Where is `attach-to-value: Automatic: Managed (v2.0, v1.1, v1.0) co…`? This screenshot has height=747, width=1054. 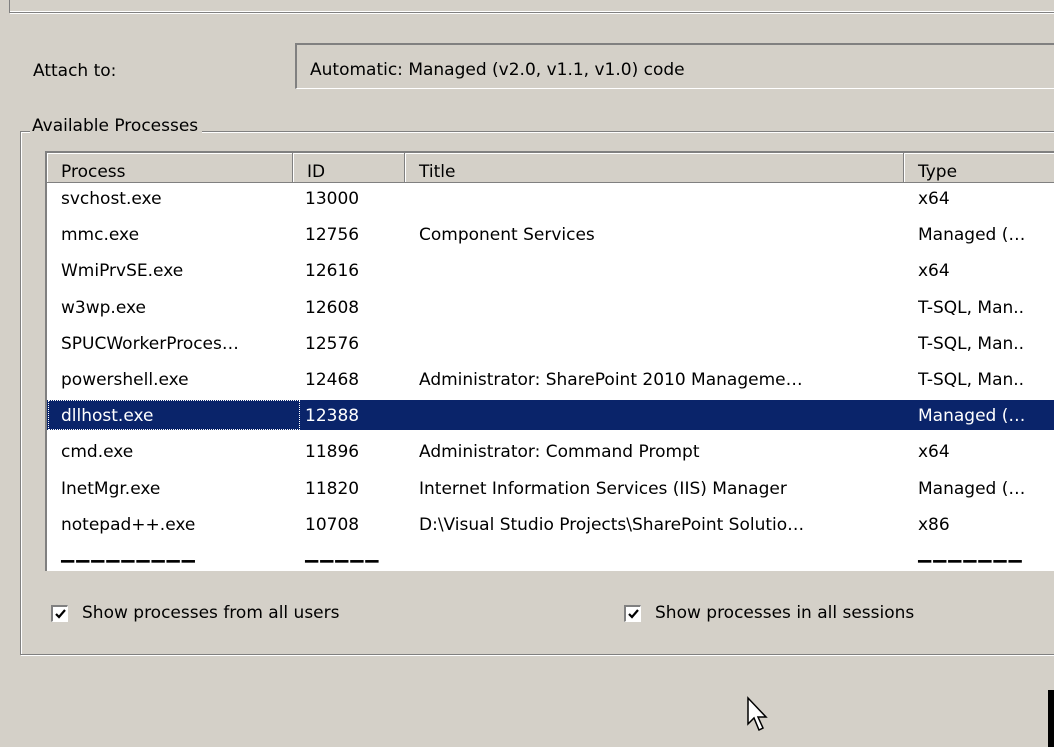 attach-to-value: Automatic: Managed (v2.0, v1.1, v1.0) co… is located at coordinates (497, 70).